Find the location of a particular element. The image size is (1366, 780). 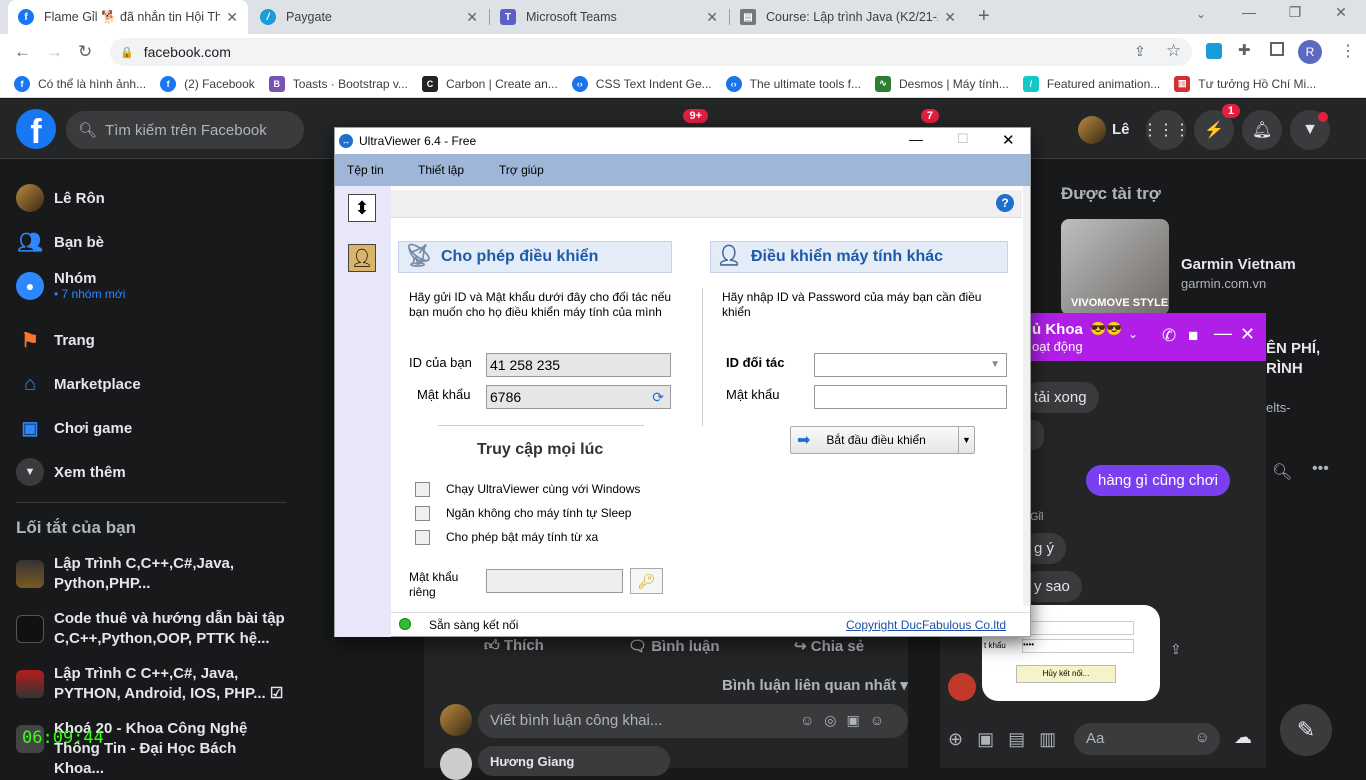

prevent-sleep-checkbox is located at coordinates (422, 513).